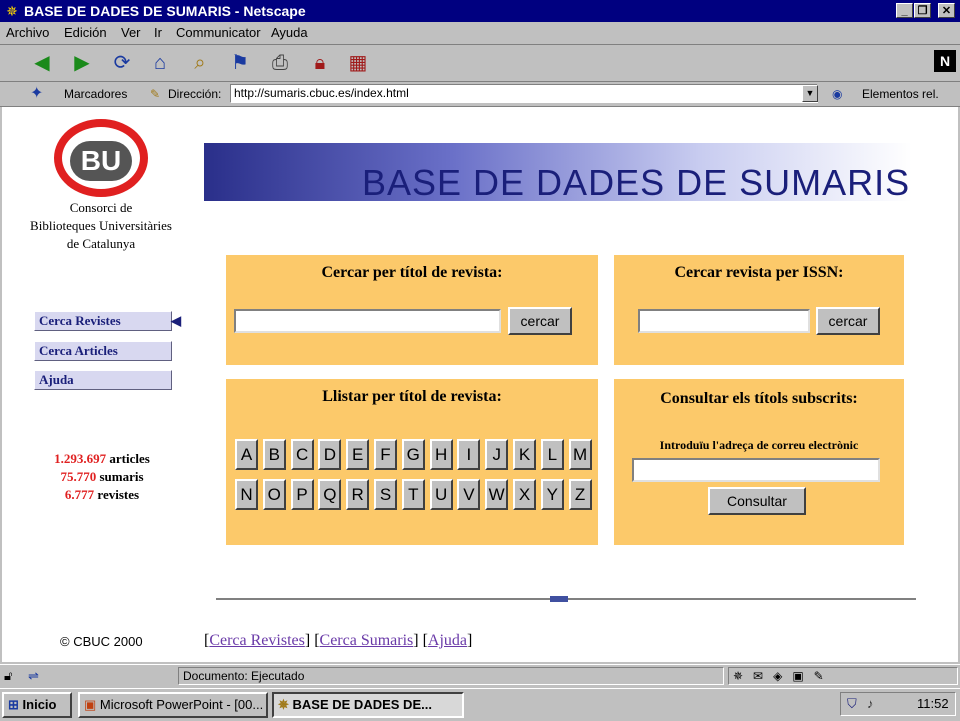 The image size is (960, 721). I want to click on close-button: ✕, so click(946, 10).